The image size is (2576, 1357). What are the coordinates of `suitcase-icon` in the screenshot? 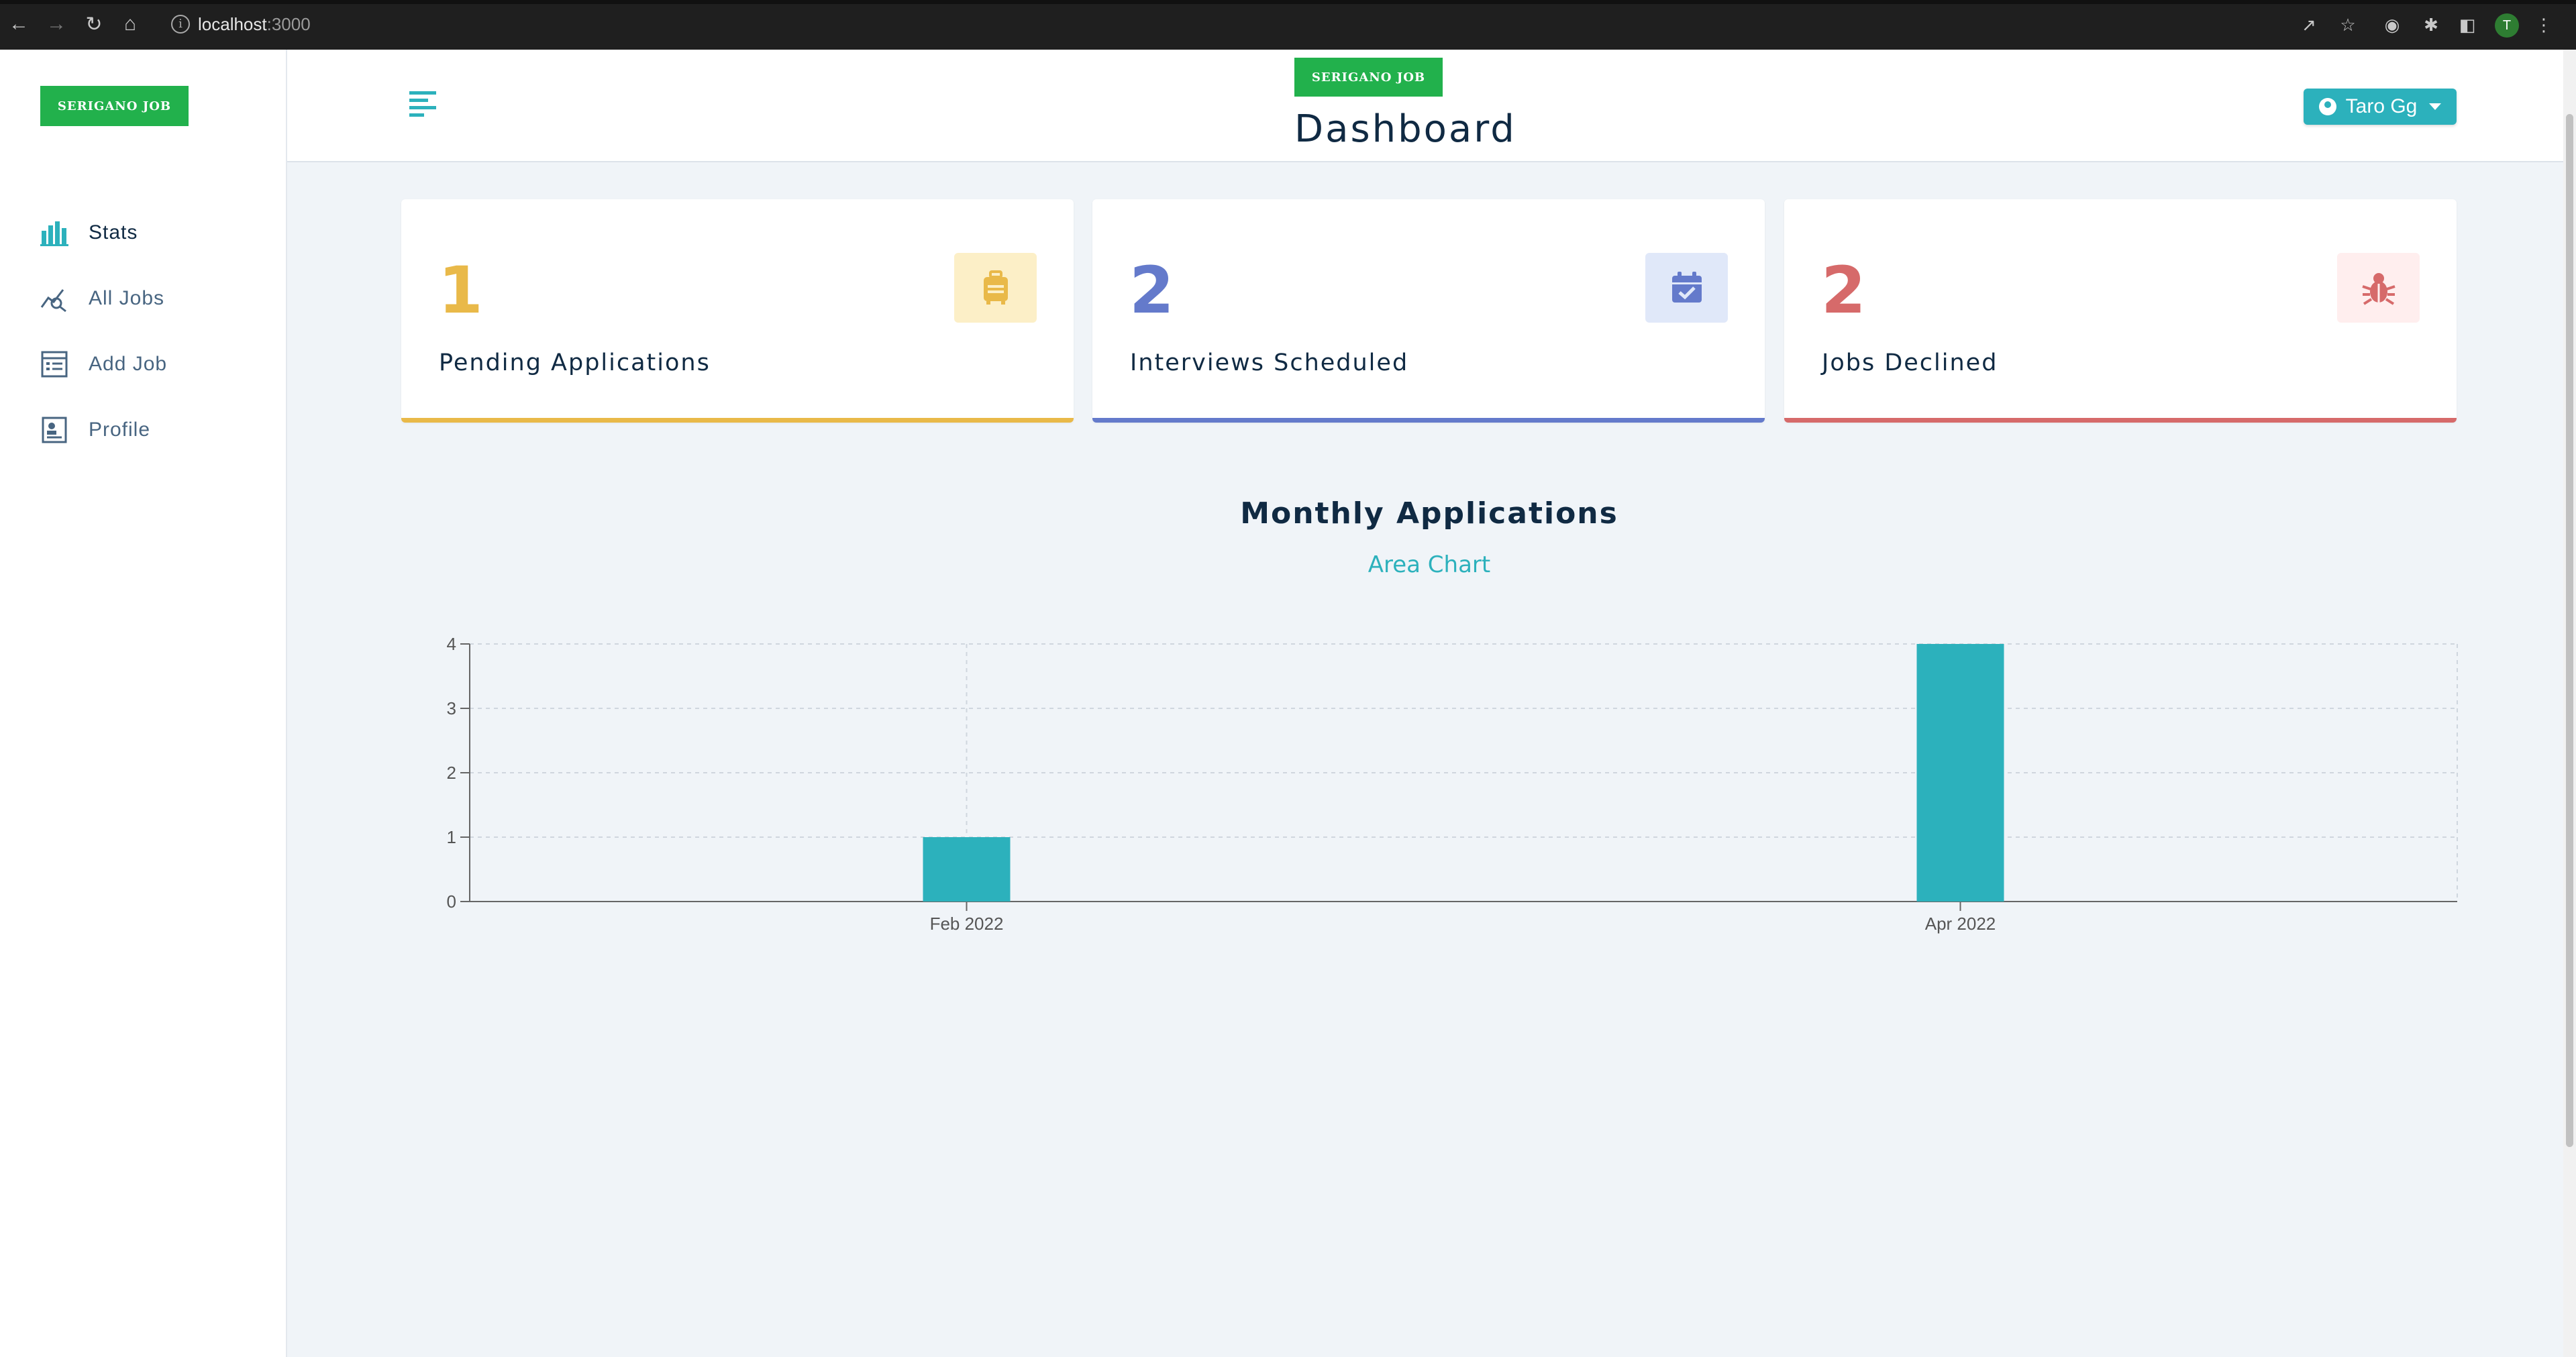 It's located at (995, 287).